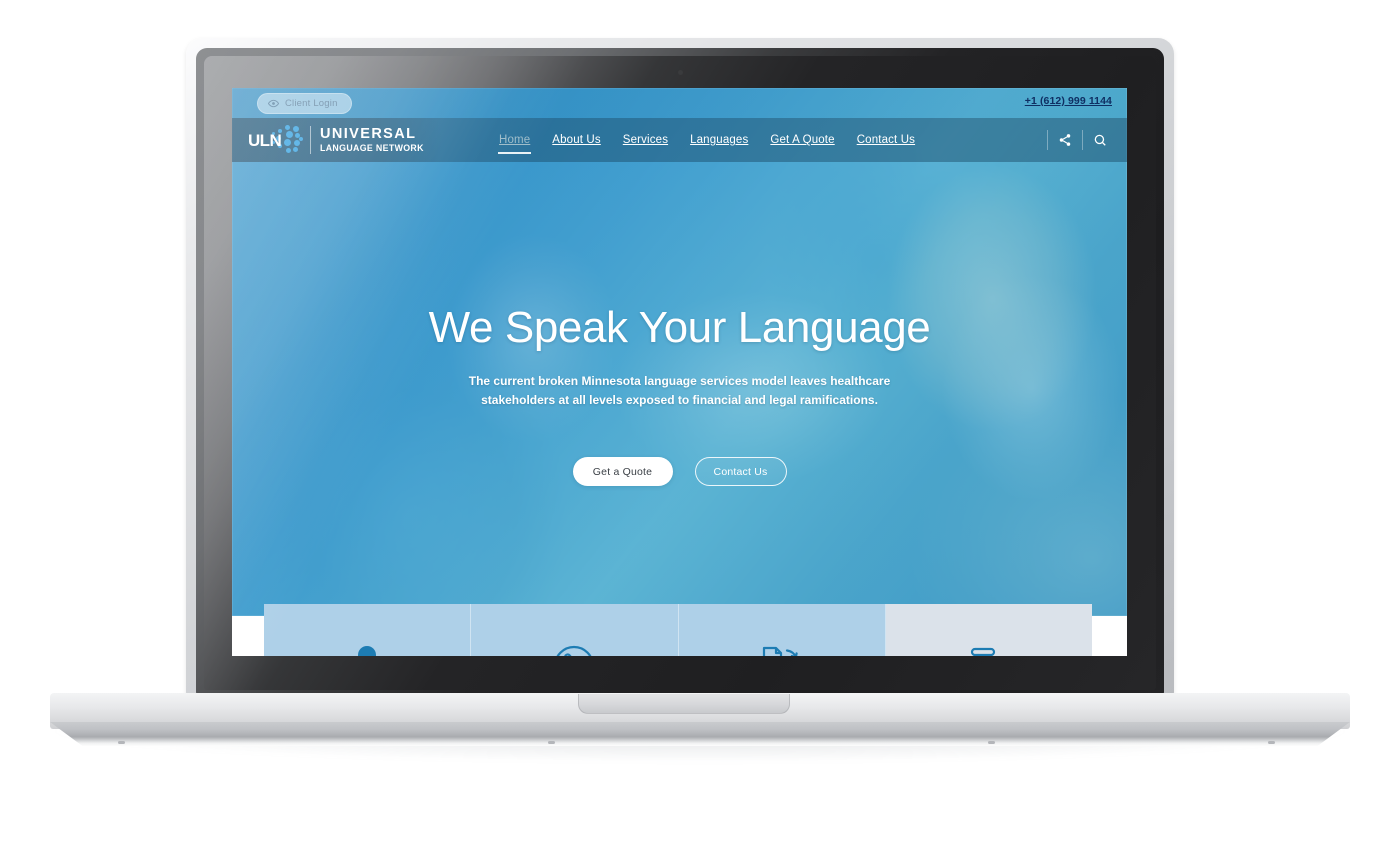 The image size is (1400, 852). Describe the element at coordinates (622, 471) in the screenshot. I see `get-a-quote-button: Get a Quote` at that location.